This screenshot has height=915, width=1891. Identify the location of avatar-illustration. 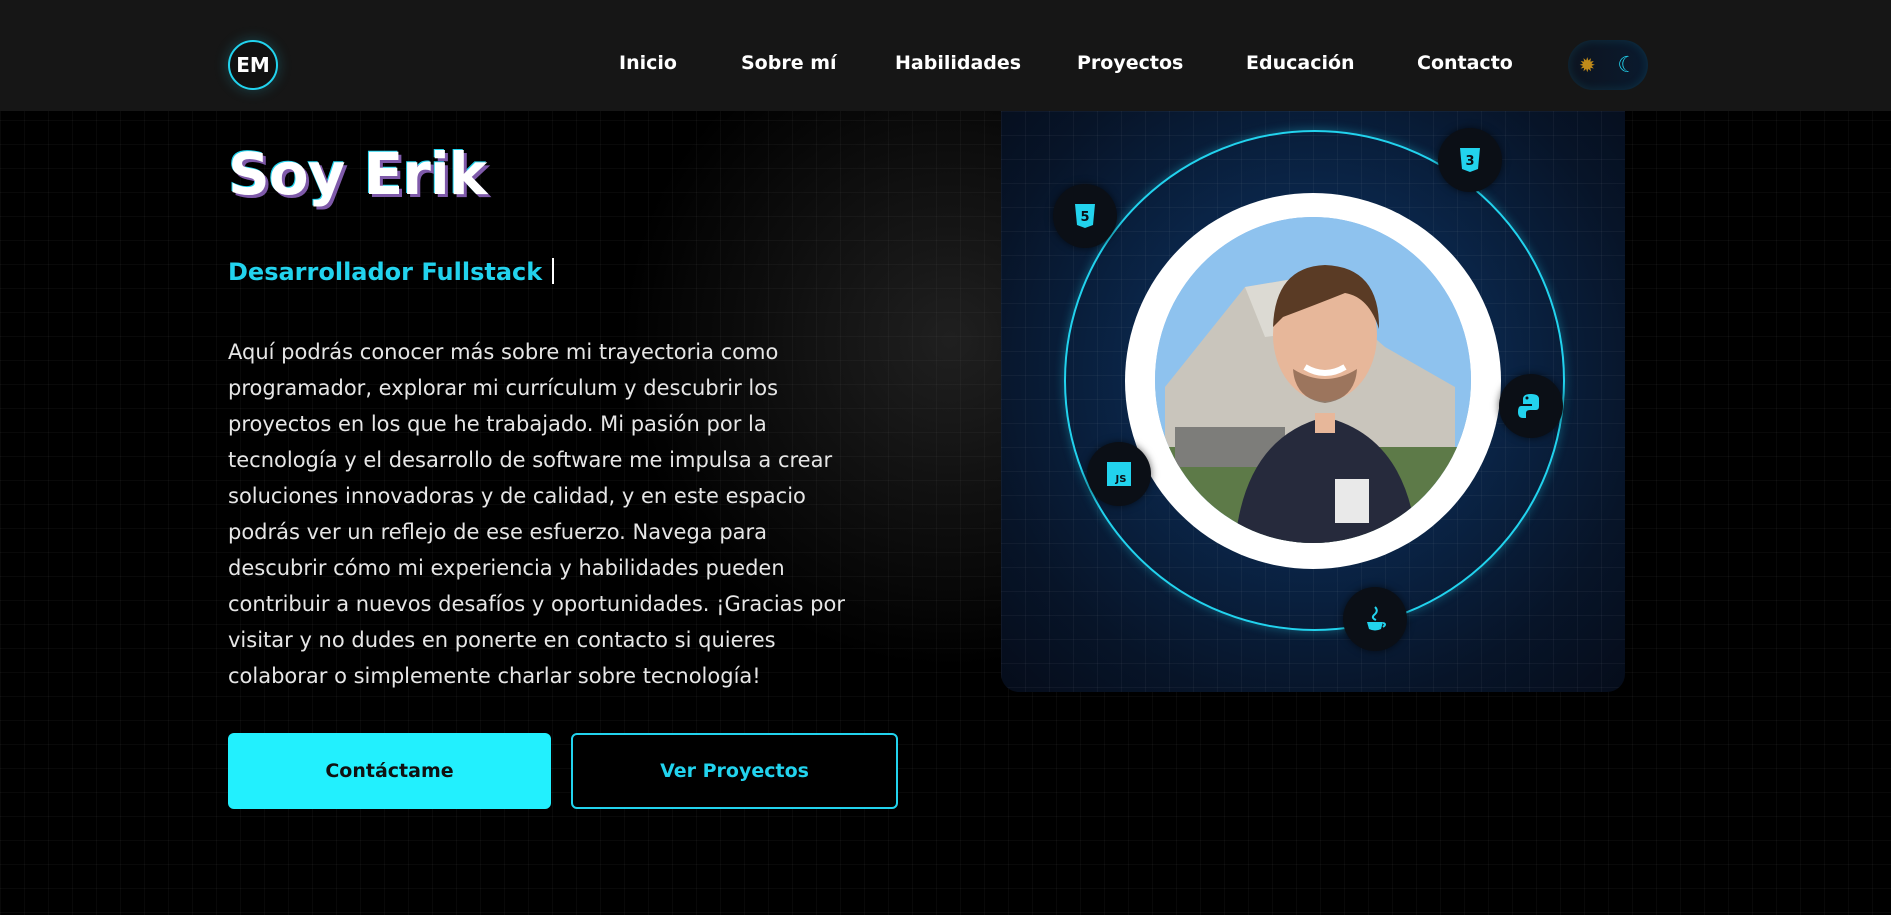
(1313, 380).